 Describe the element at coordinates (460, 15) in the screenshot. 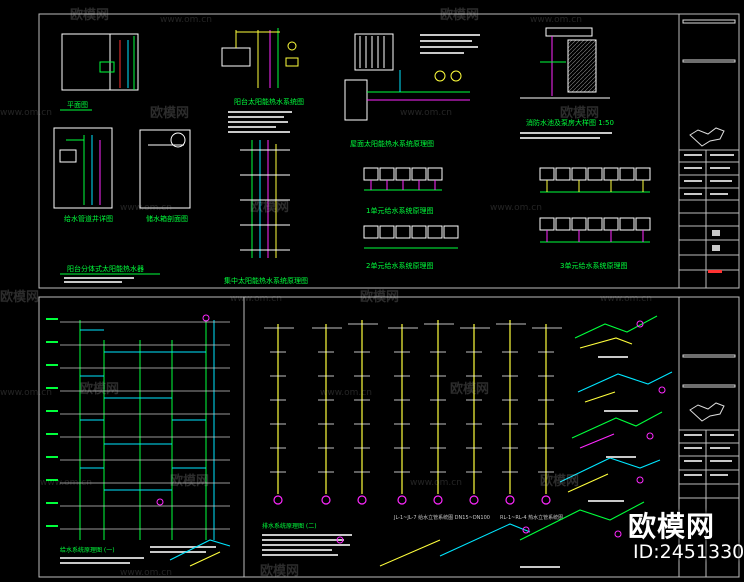

I see `watermark-brand-2: 欧模网` at that location.